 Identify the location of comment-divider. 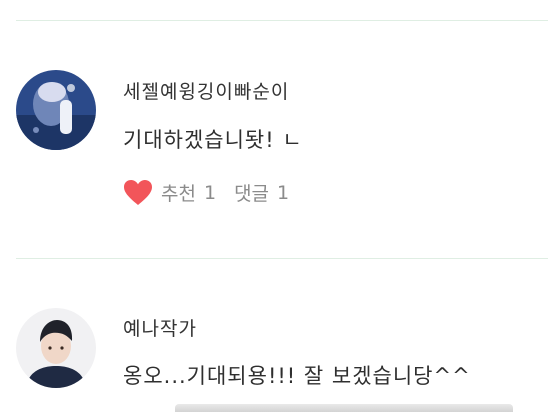
(282, 258).